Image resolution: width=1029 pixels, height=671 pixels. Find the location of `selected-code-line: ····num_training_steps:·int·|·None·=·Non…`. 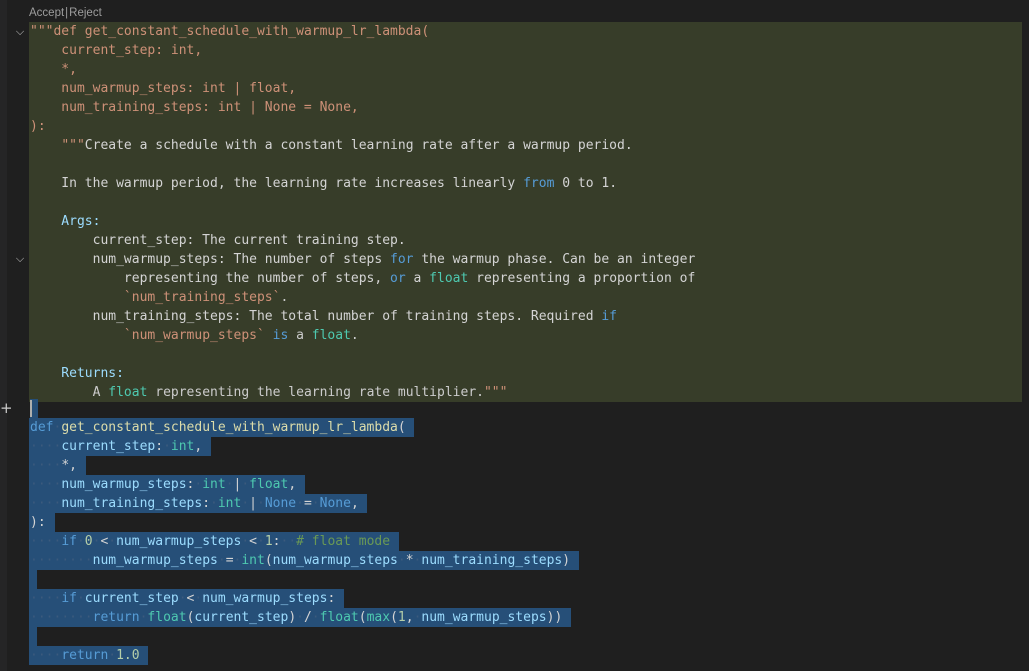

selected-code-line: ····num_training_steps:·int·|·None·=·Non… is located at coordinates (514, 503).